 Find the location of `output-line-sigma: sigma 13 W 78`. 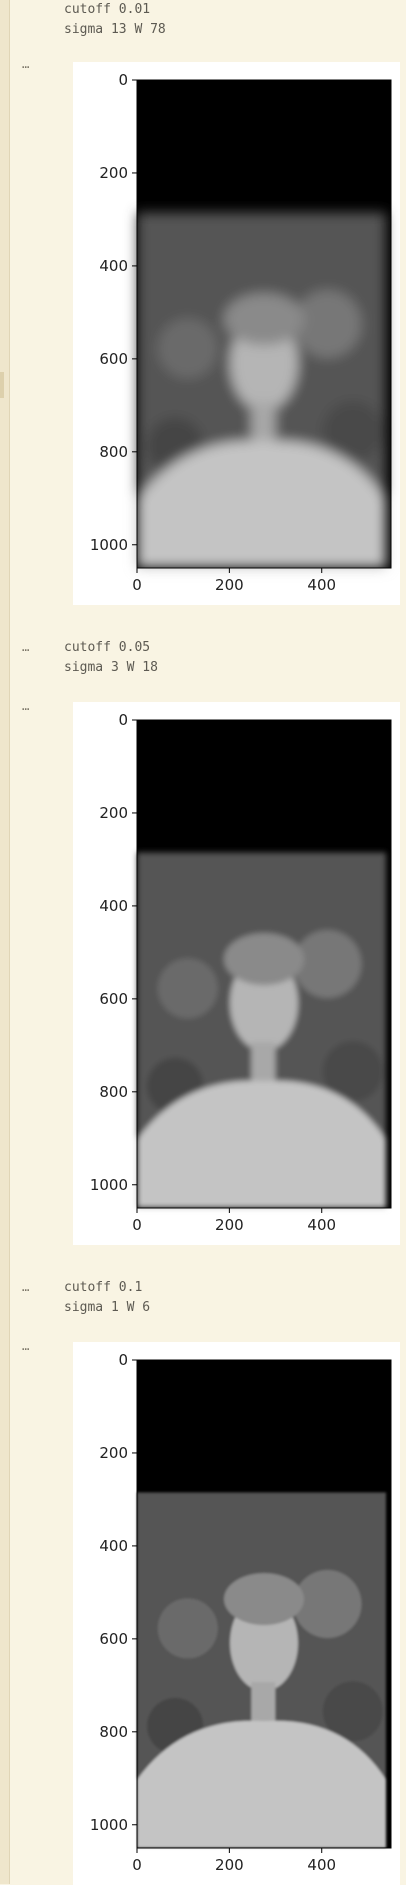

output-line-sigma: sigma 13 W 78 is located at coordinates (115, 29).